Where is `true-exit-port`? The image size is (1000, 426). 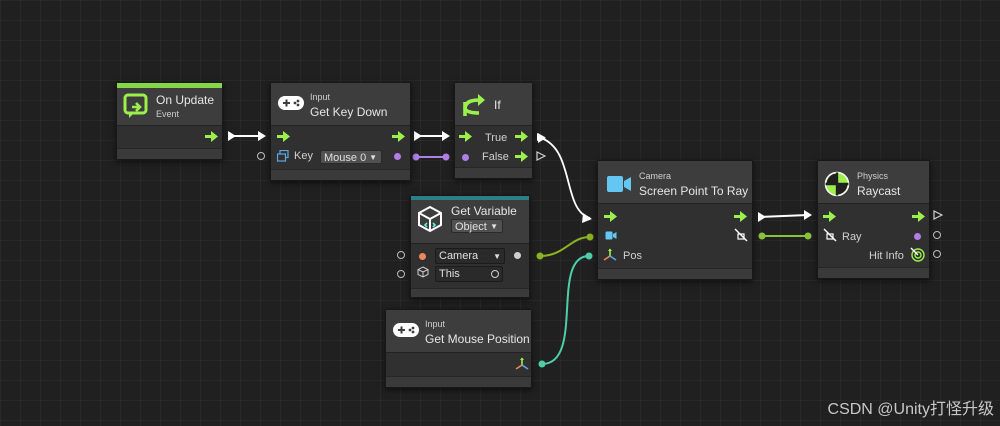
true-exit-port is located at coordinates (541, 137).